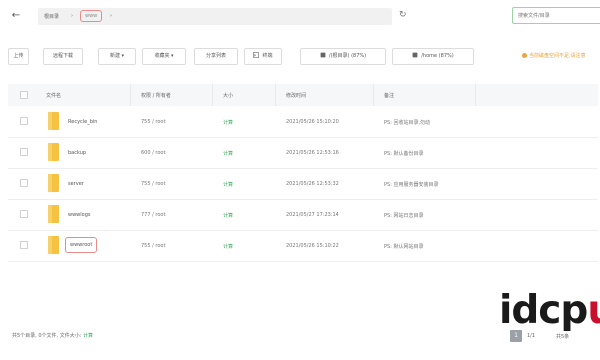  I want to click on file-remark: PS: 网站日志目录, so click(404, 216).